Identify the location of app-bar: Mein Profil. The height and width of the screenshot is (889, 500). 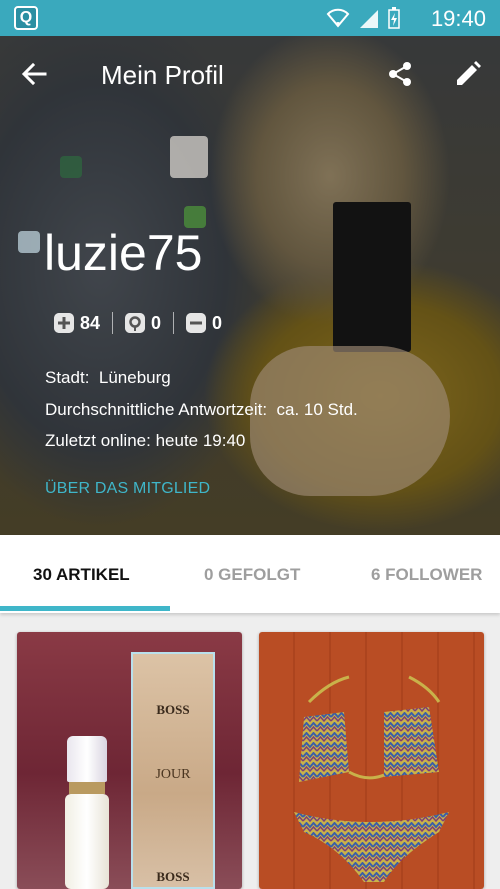
(250, 74).